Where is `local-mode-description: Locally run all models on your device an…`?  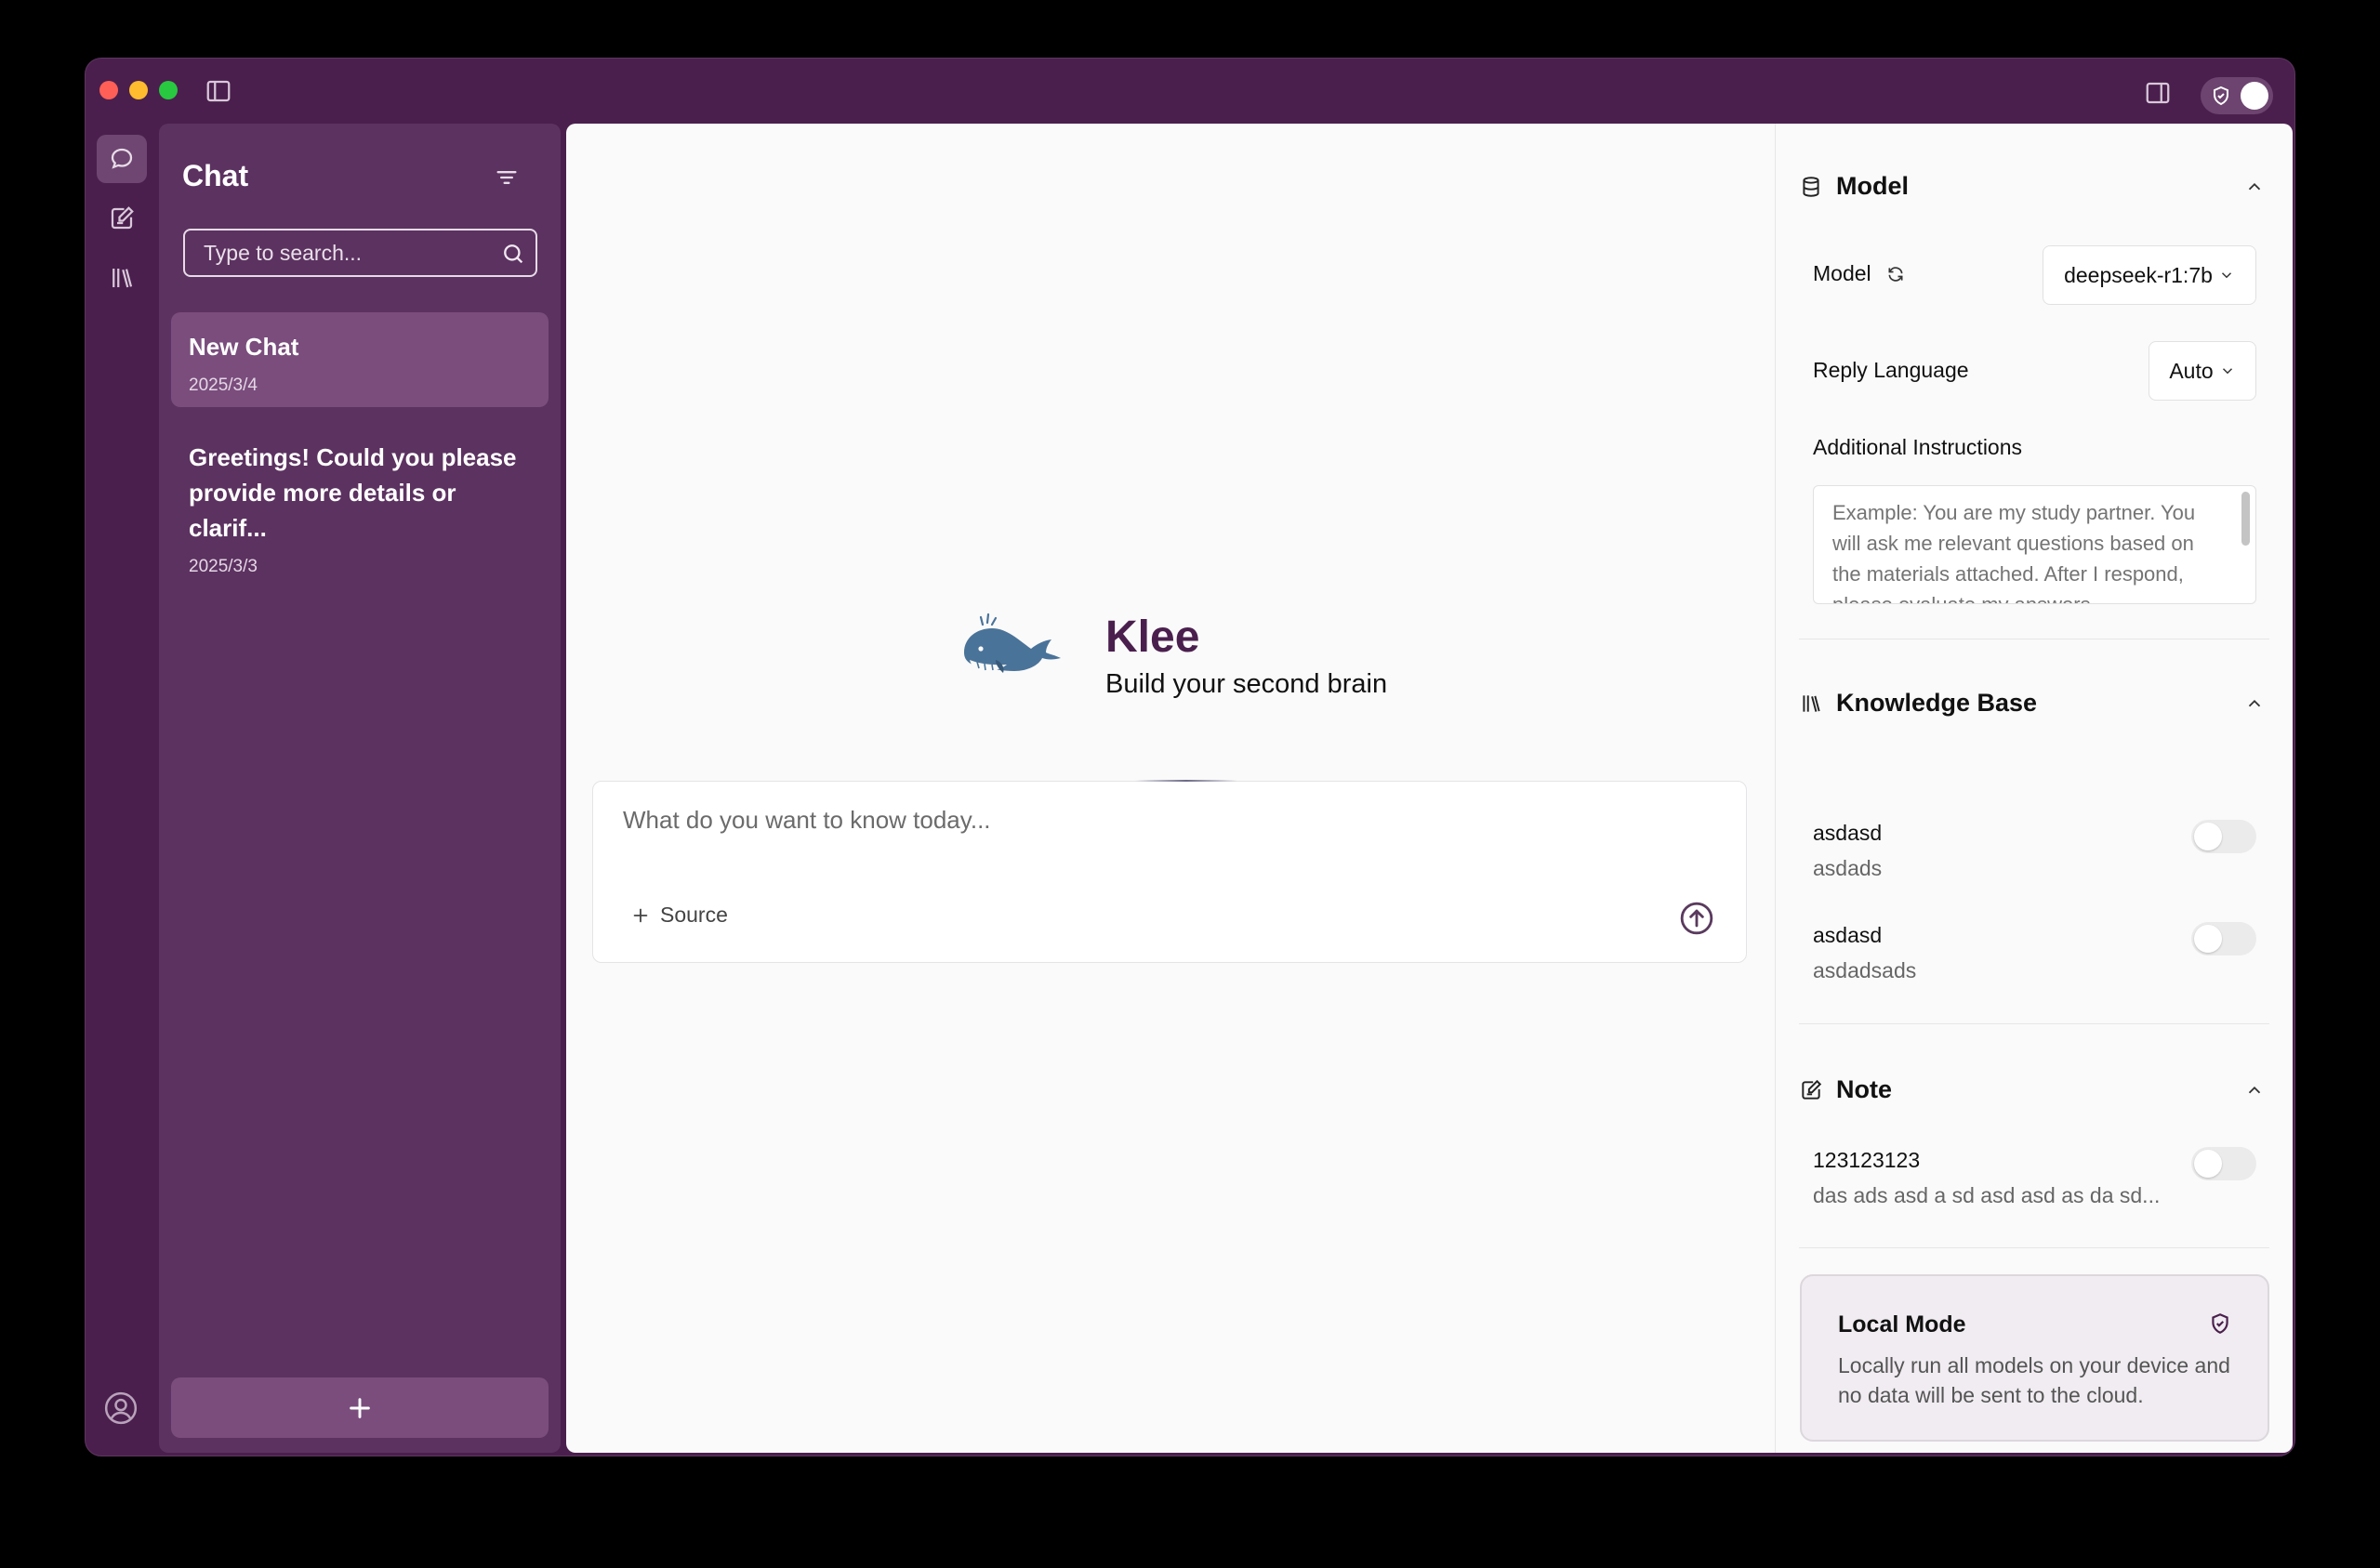
local-mode-description: Locally run all models on your device an… is located at coordinates (2034, 1380).